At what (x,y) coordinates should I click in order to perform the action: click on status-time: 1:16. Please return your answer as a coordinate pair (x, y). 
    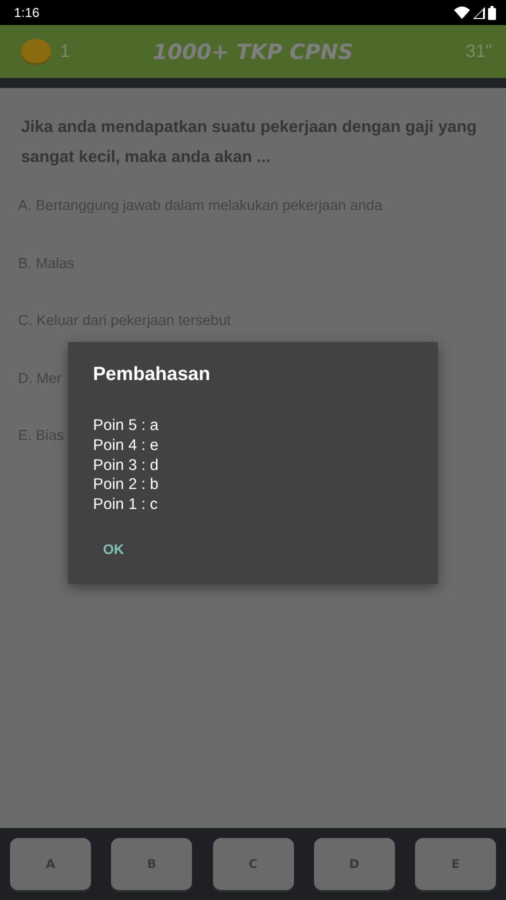
    Looking at the image, I should click on (27, 12).